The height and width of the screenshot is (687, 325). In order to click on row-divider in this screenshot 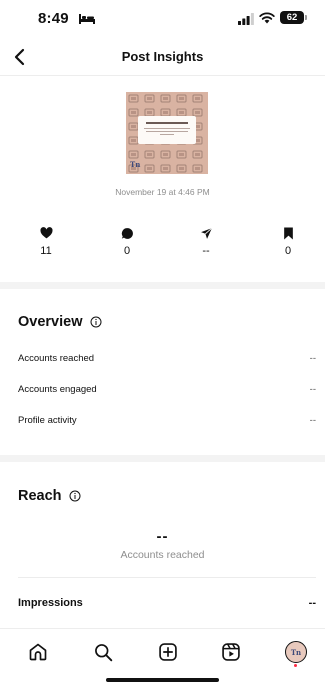, I will do `click(167, 577)`.